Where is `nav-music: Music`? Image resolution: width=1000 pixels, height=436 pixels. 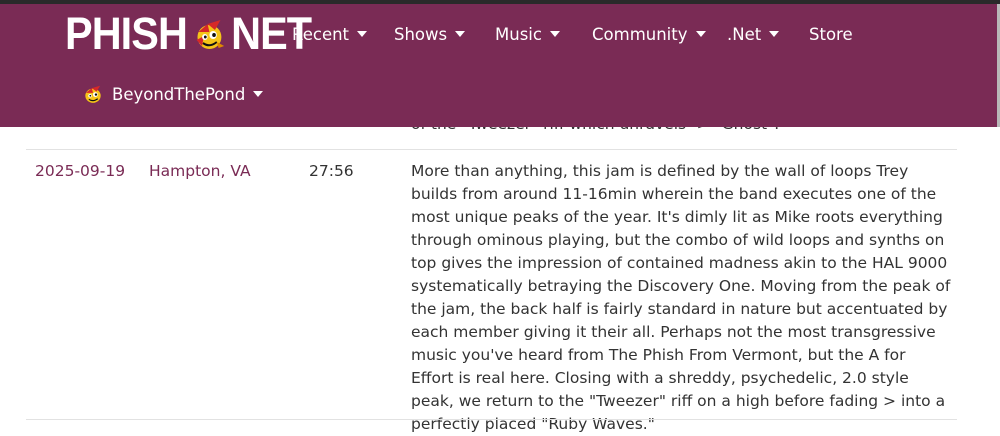
nav-music: Music is located at coordinates (527, 34).